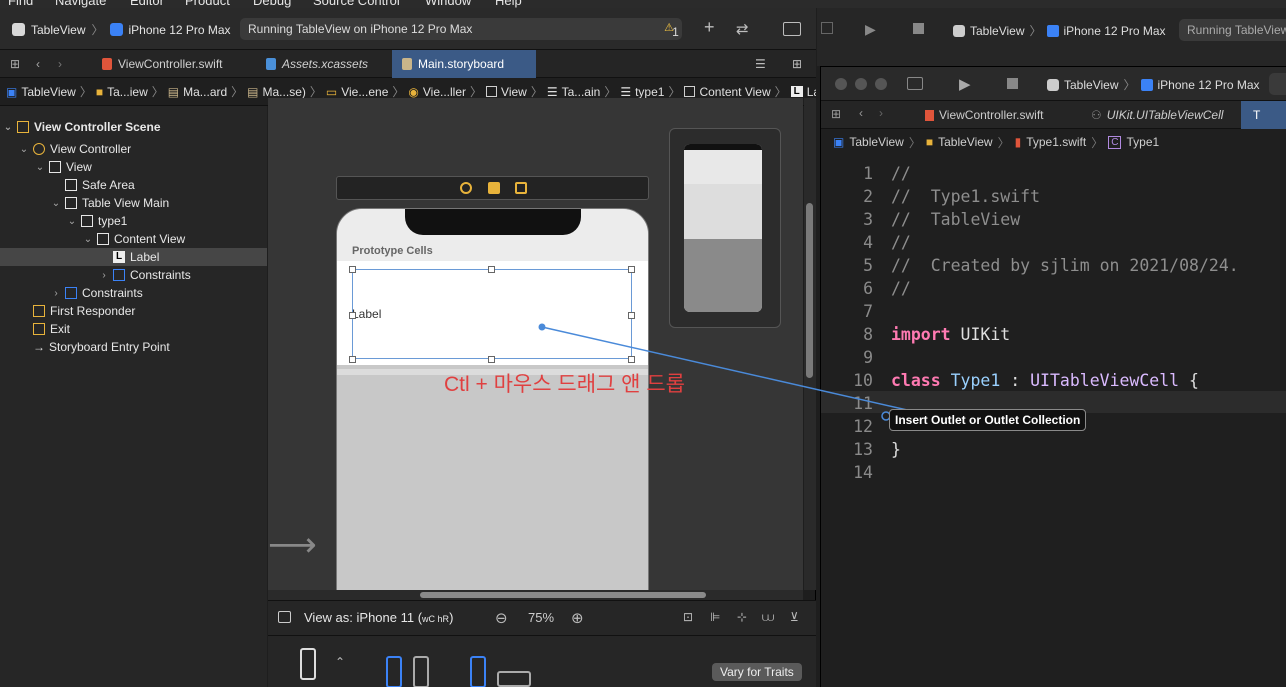 This screenshot has width=1286, height=687. I want to click on add-editor-icon: ⊞, so click(797, 64).